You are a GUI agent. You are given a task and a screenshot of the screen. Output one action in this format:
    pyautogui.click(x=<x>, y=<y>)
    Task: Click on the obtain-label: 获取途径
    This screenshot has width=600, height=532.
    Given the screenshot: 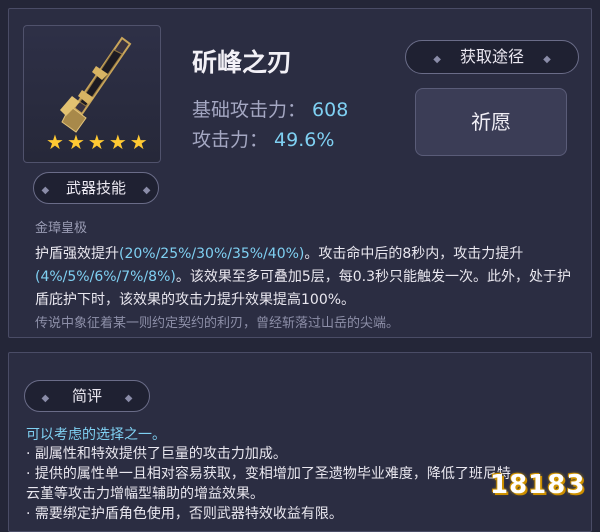 What is the action you would take?
    pyautogui.click(x=491, y=56)
    